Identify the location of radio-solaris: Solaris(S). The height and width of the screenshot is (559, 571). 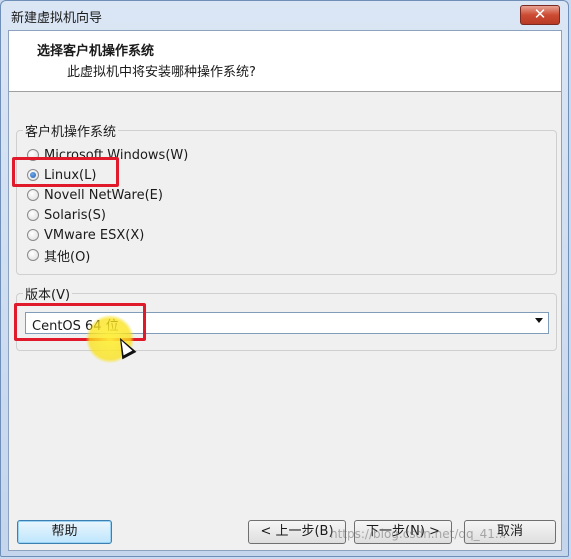
(66, 215).